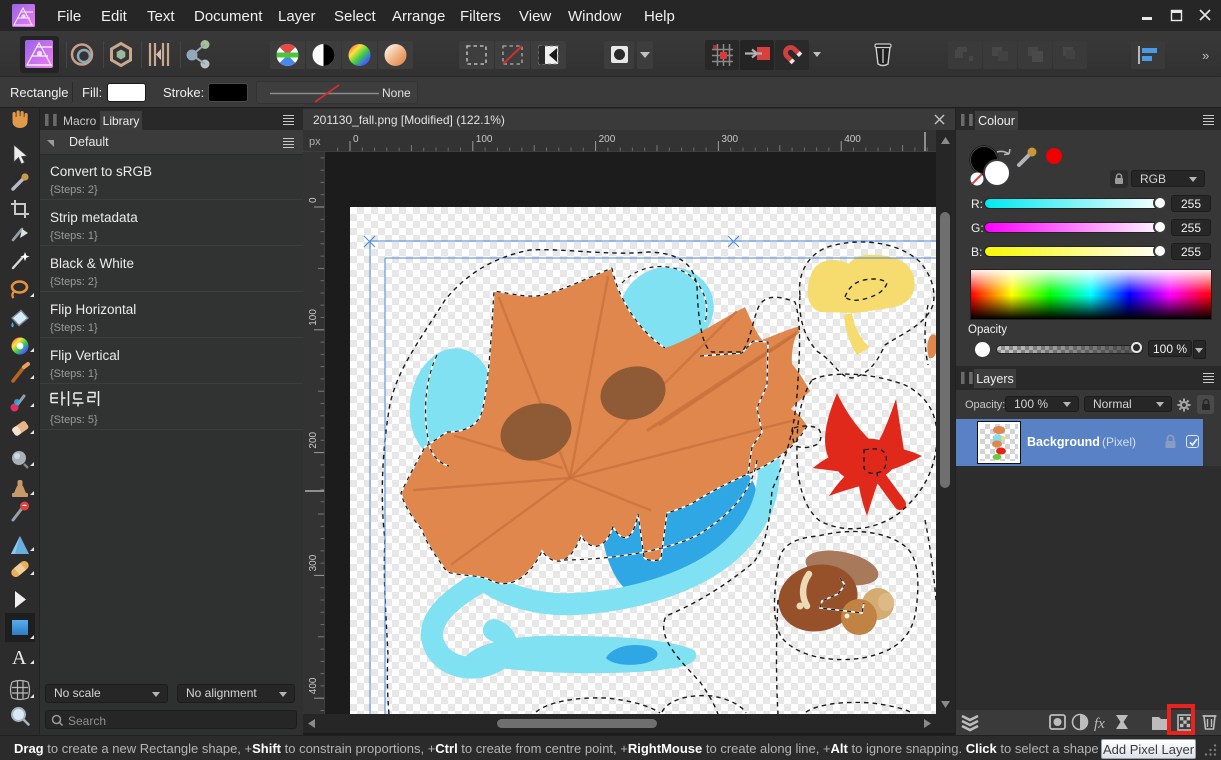  What do you see at coordinates (19, 658) in the screenshot?
I see `svg-text: A` at bounding box center [19, 658].